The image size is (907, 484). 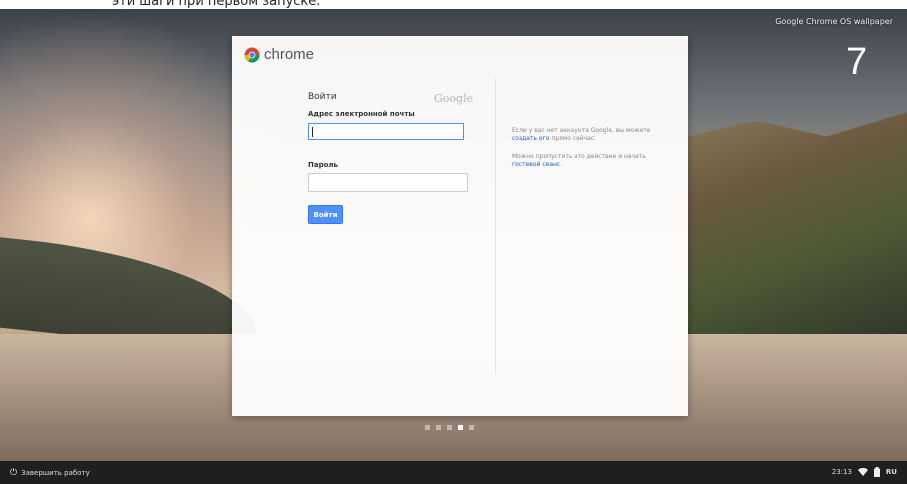 What do you see at coordinates (530, 138) in the screenshot?
I see `create-account-link: создать его` at bounding box center [530, 138].